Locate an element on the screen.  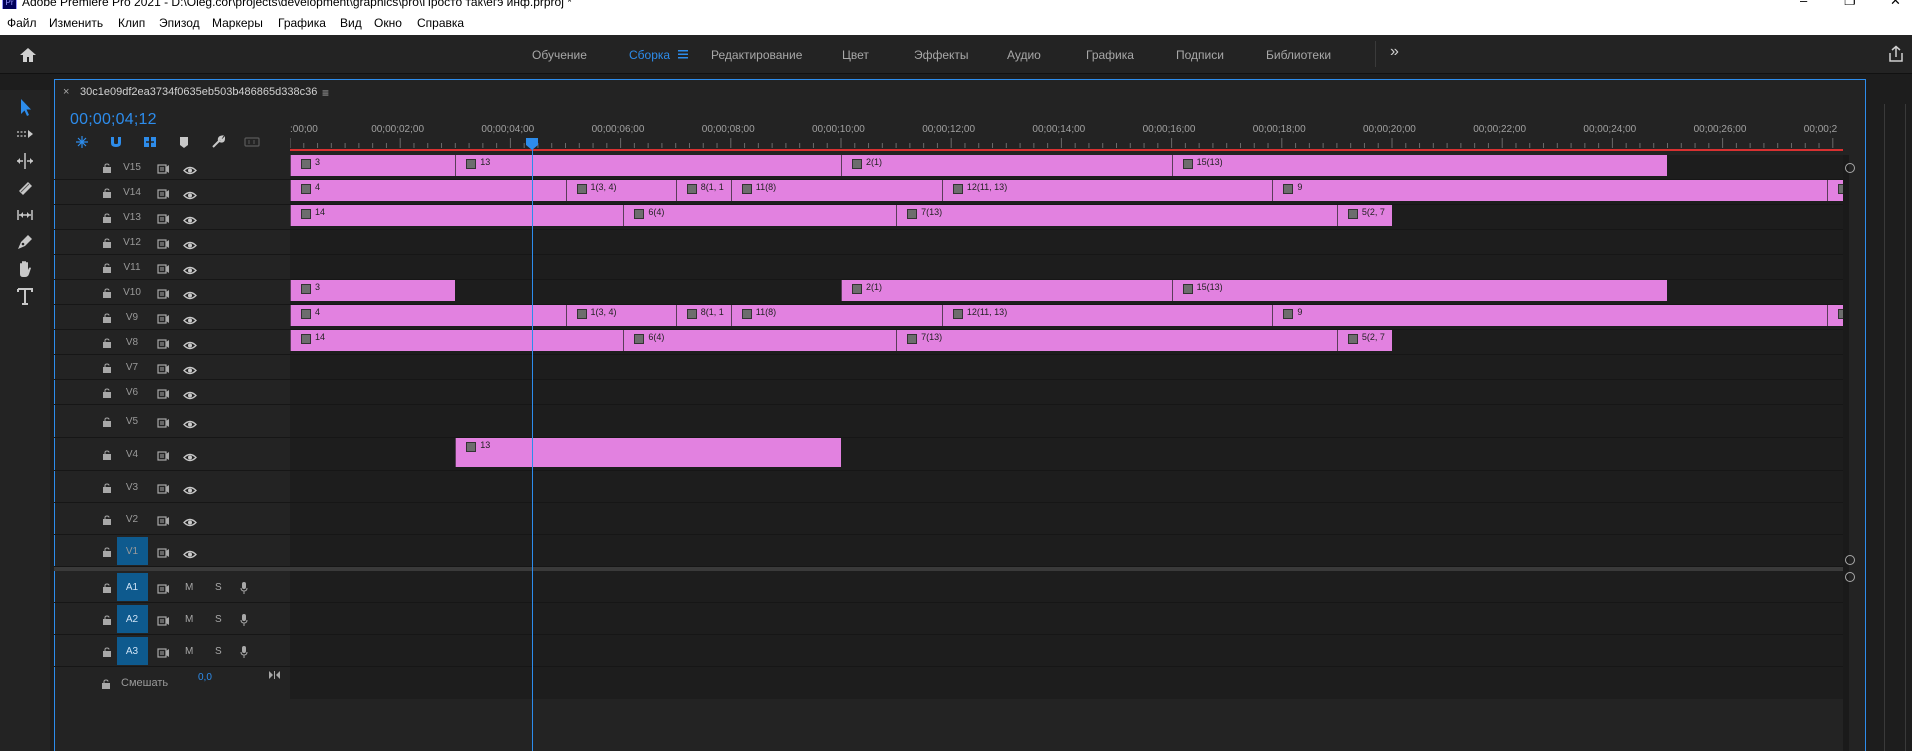
workspace-tab-audio: Аудио is located at coordinates (1024, 55).